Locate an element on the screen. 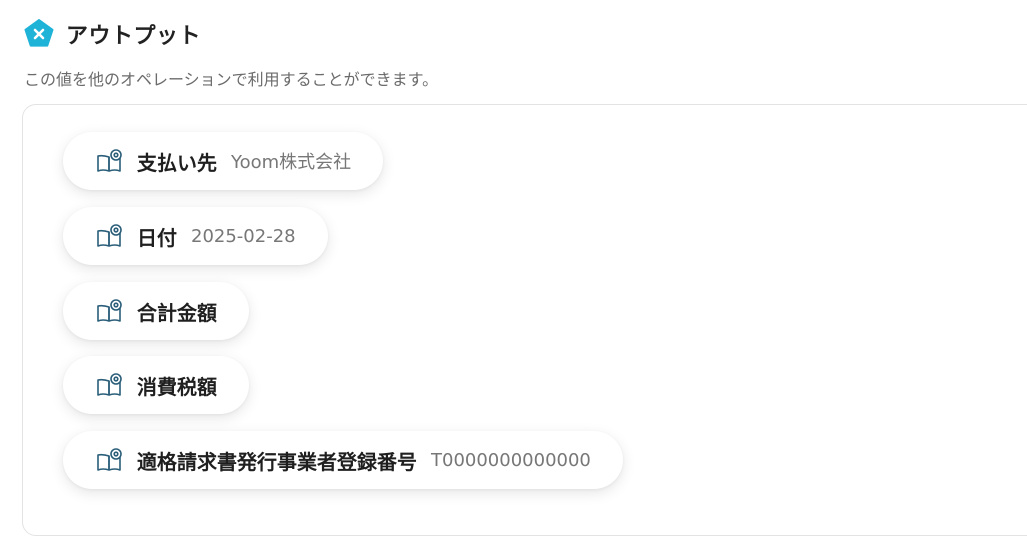 The width and height of the screenshot is (1027, 536). output-item-tax-amount: 消費税額 is located at coordinates (156, 385).